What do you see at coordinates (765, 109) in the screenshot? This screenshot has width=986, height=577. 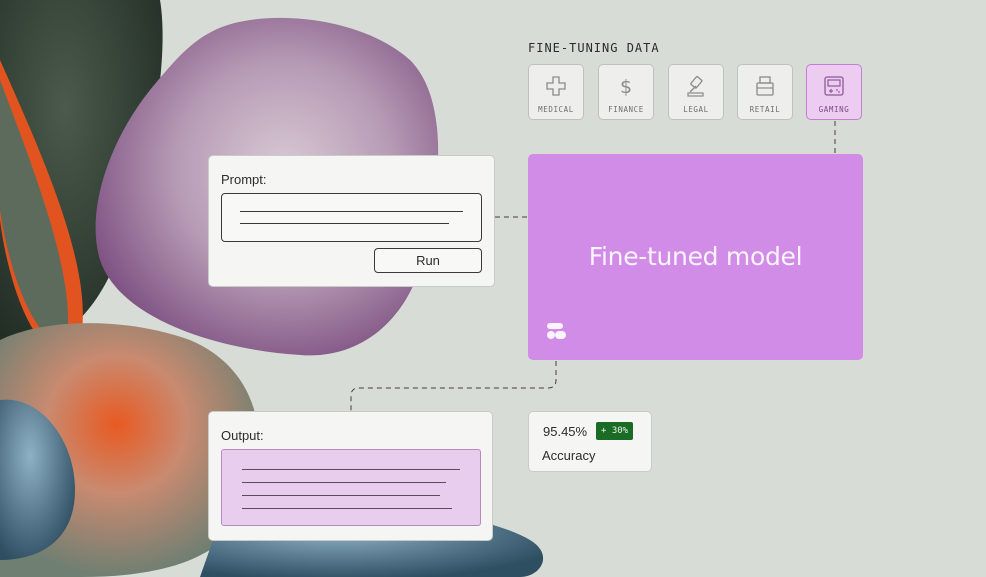 I see `domain-label: RETAIL` at bounding box center [765, 109].